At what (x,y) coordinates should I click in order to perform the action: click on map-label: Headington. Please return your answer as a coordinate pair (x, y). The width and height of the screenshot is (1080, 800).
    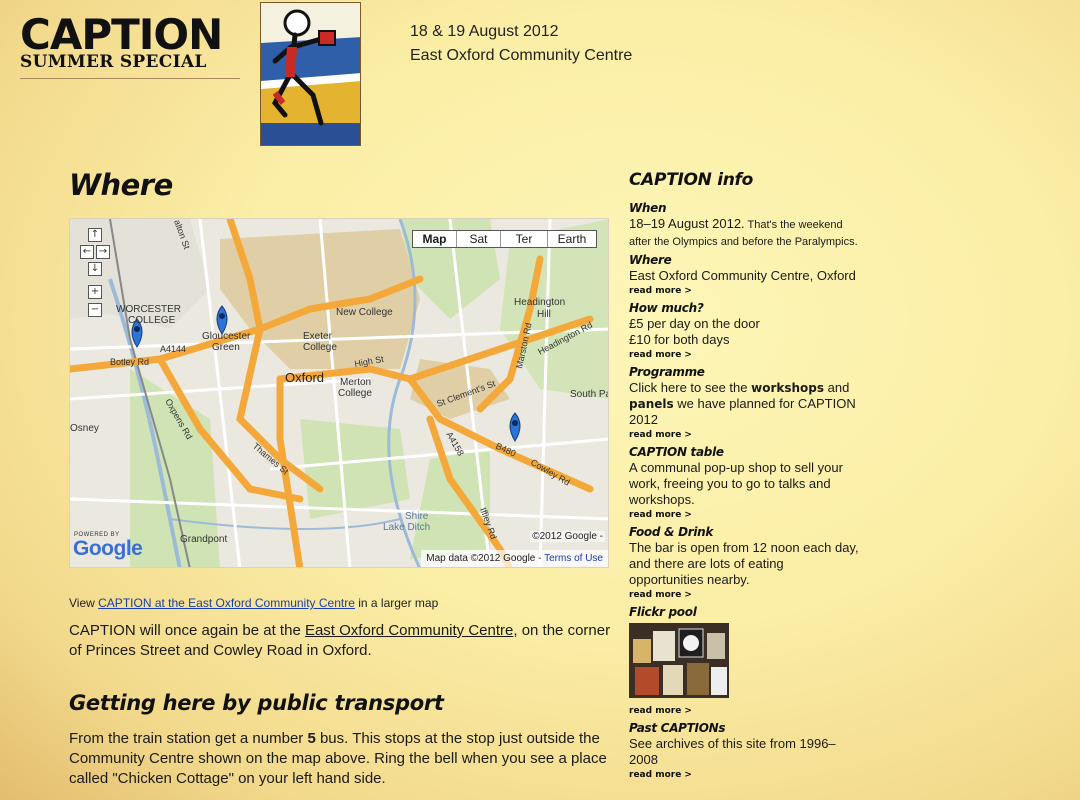
    Looking at the image, I should click on (539, 302).